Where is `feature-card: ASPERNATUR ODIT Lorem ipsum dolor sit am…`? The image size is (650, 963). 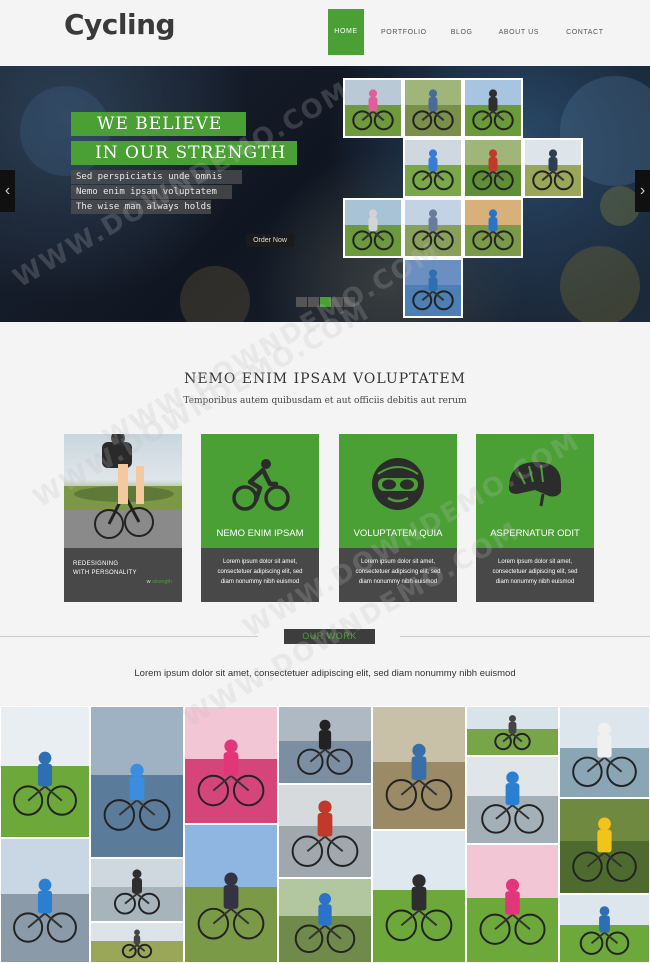 feature-card: ASPERNATUR ODIT Lorem ipsum dolor sit am… is located at coordinates (535, 518).